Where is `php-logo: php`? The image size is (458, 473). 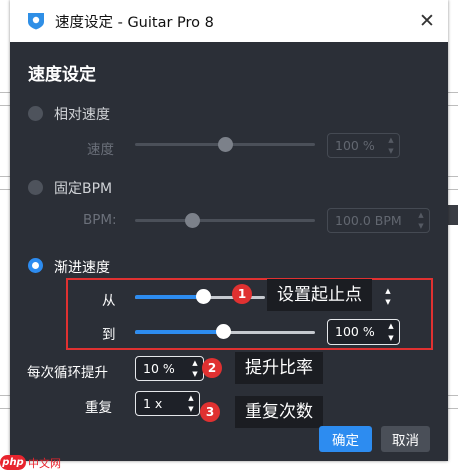
php-logo: php is located at coordinates (13, 462).